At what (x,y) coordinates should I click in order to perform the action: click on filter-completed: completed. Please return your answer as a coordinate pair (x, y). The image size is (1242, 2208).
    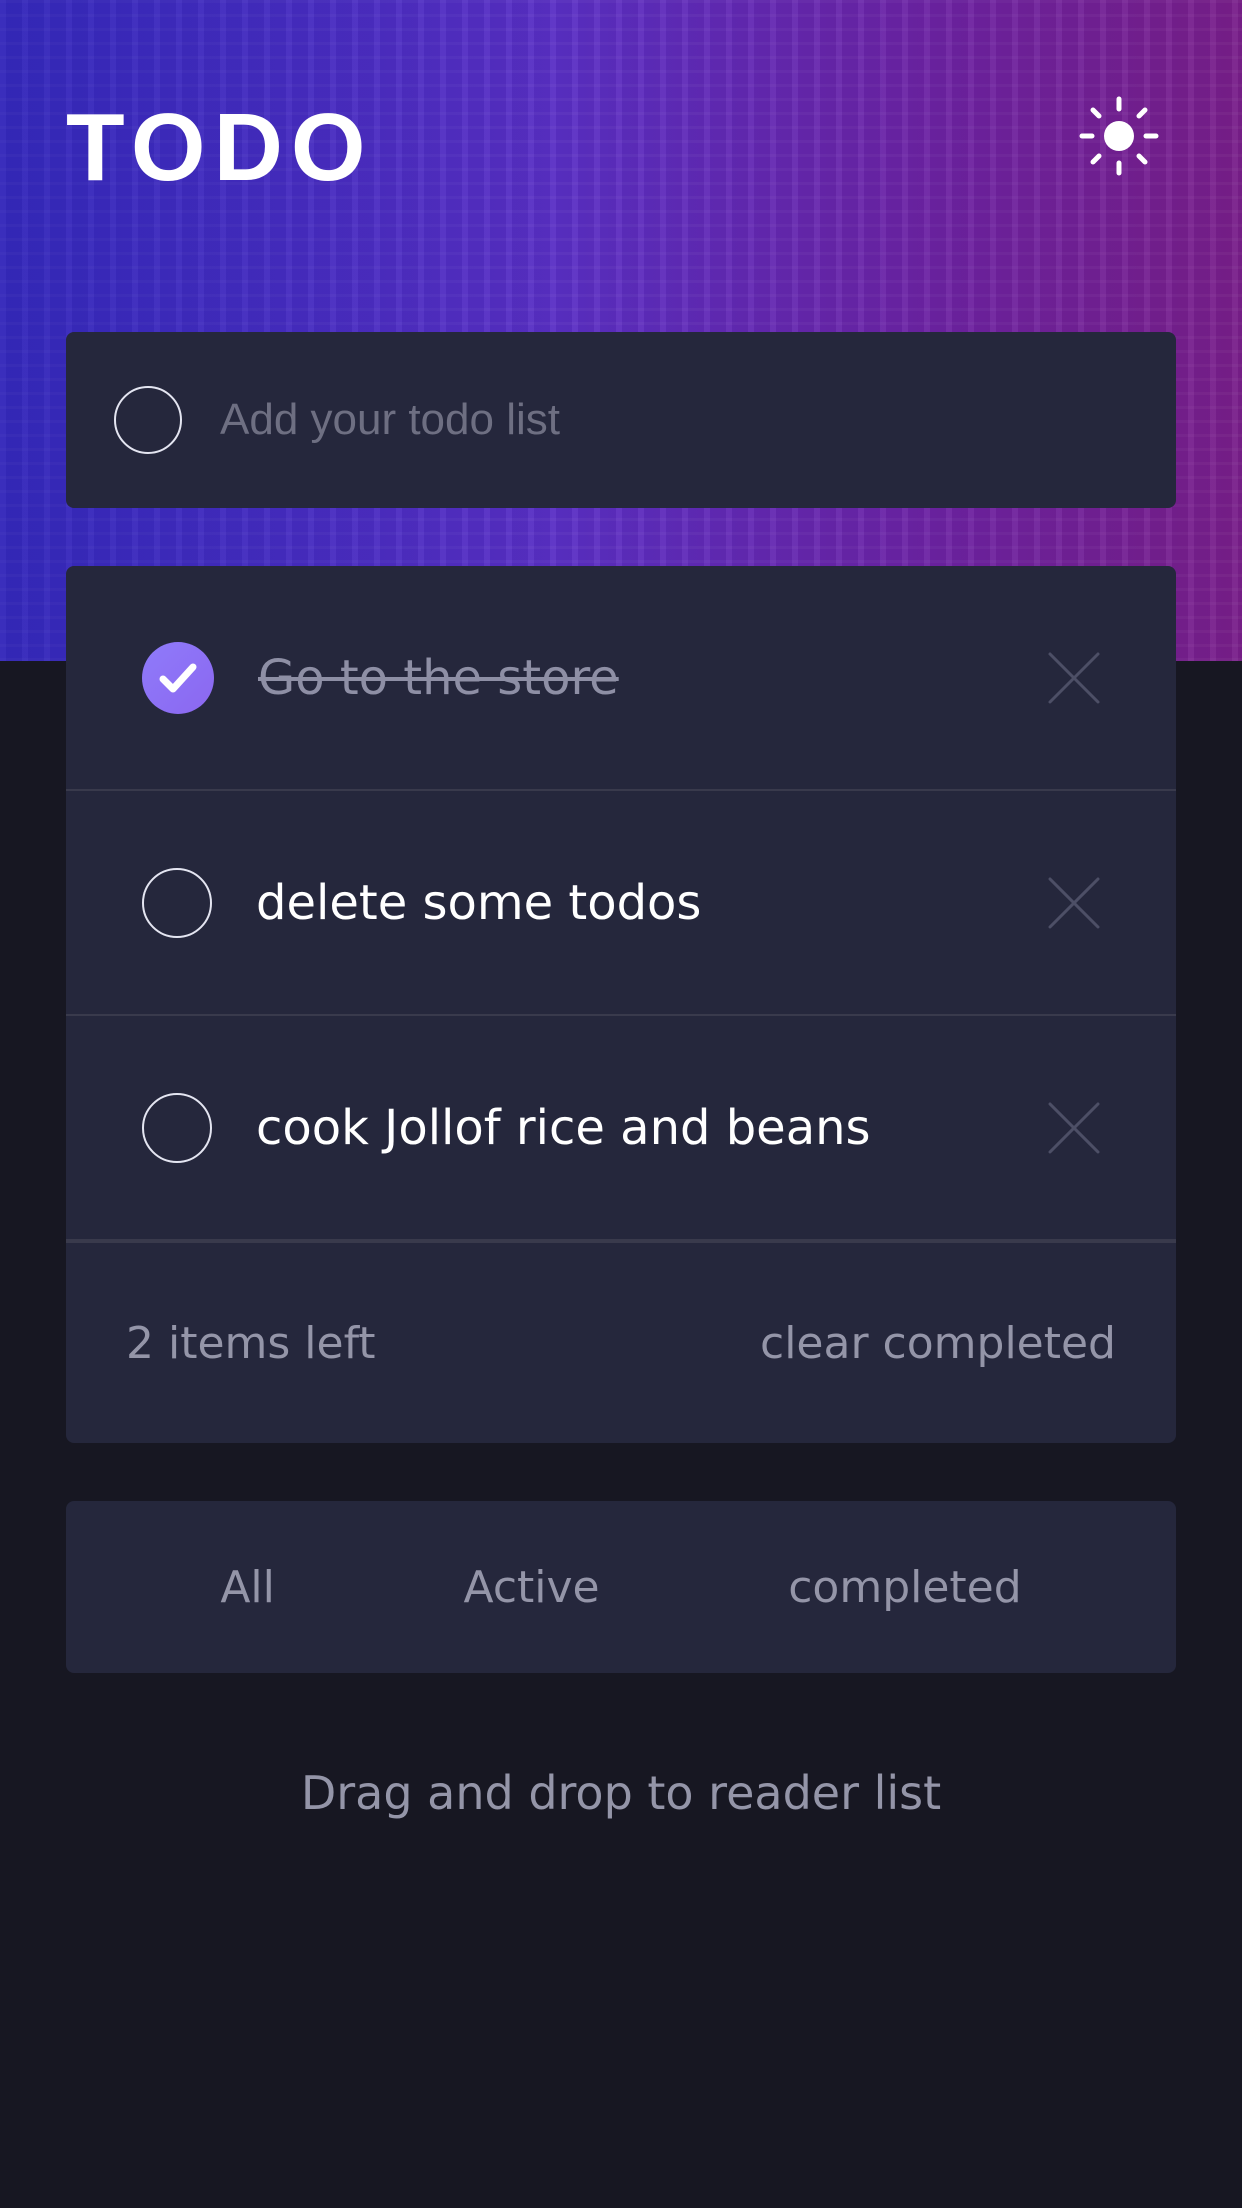
    Looking at the image, I should click on (904, 1587).